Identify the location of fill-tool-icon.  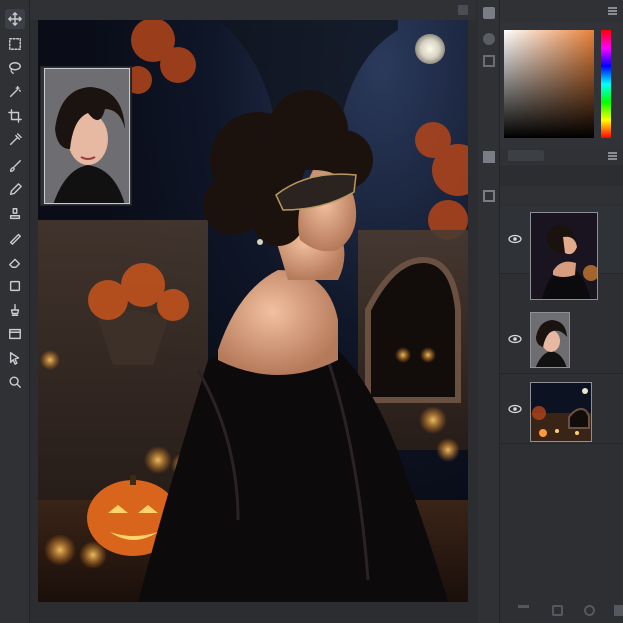
(15, 286).